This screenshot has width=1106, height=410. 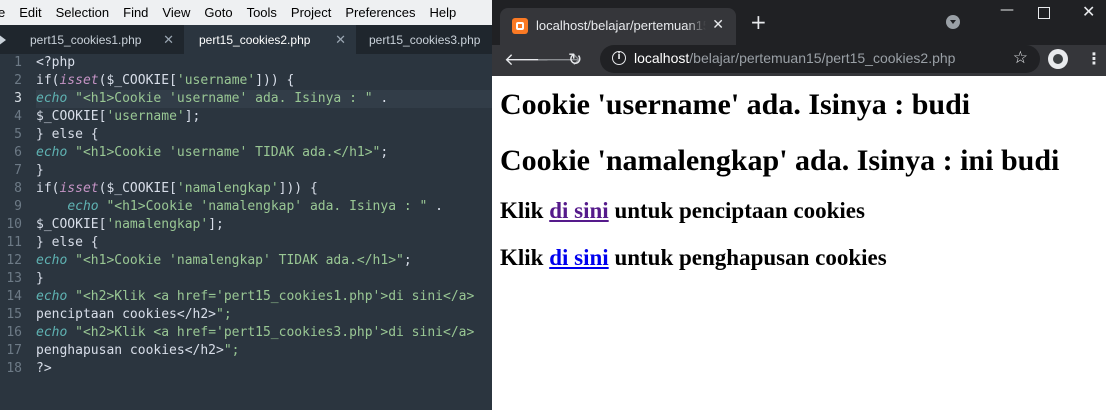 I want to click on code-line: if(isset($_COOKIE['username'])) {, so click(x=264, y=81).